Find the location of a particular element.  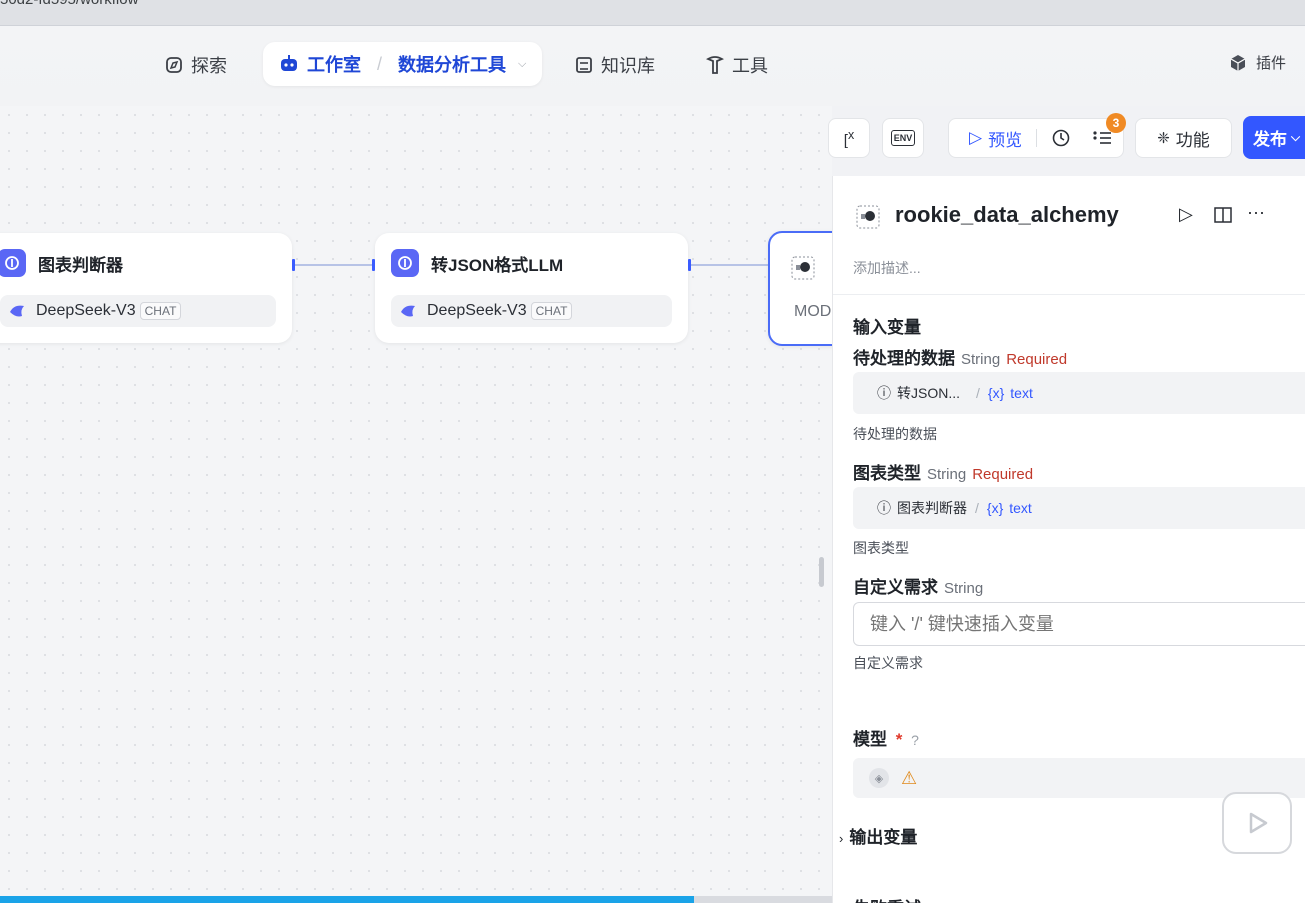

history-icon is located at coordinates (1061, 138).